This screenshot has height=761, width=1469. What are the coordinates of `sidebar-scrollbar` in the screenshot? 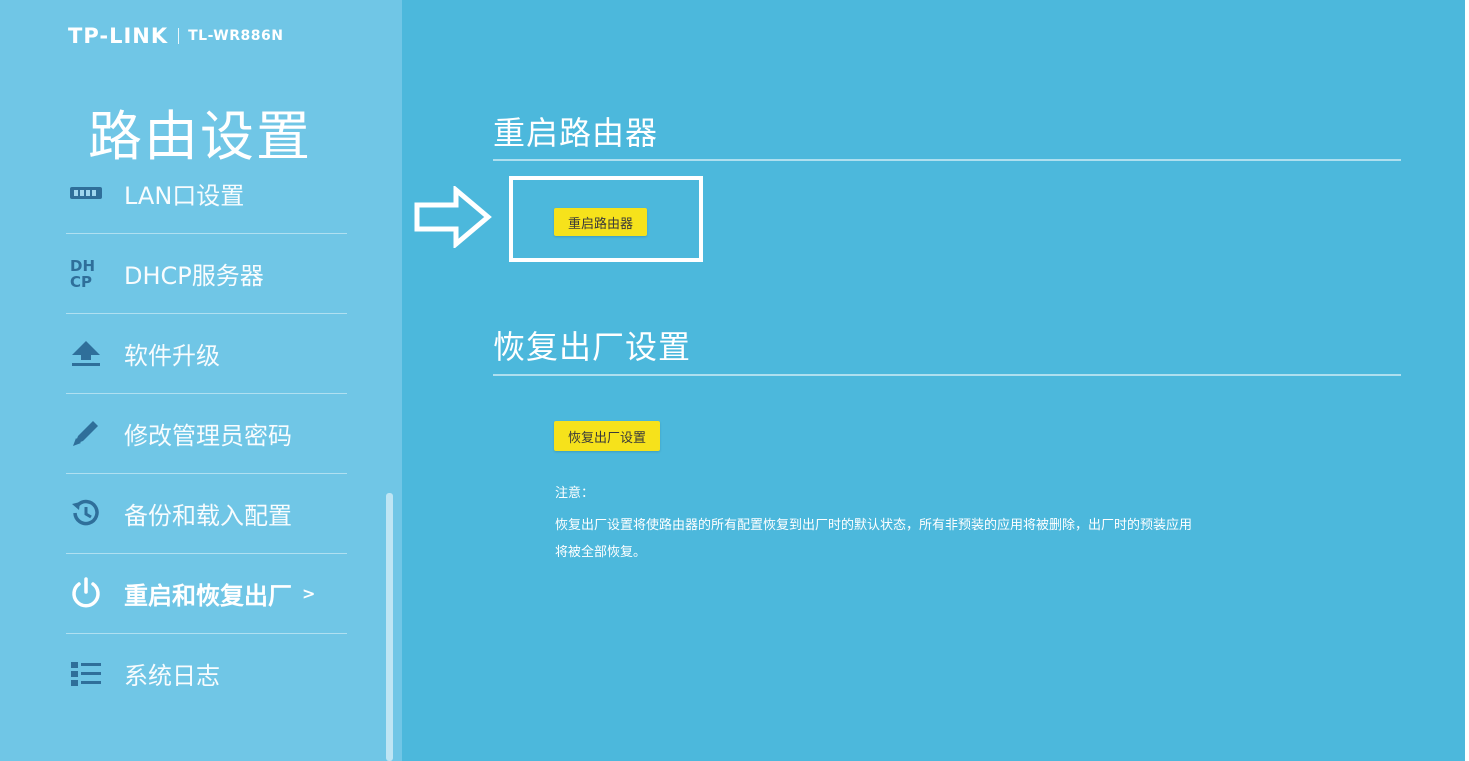 It's located at (389, 627).